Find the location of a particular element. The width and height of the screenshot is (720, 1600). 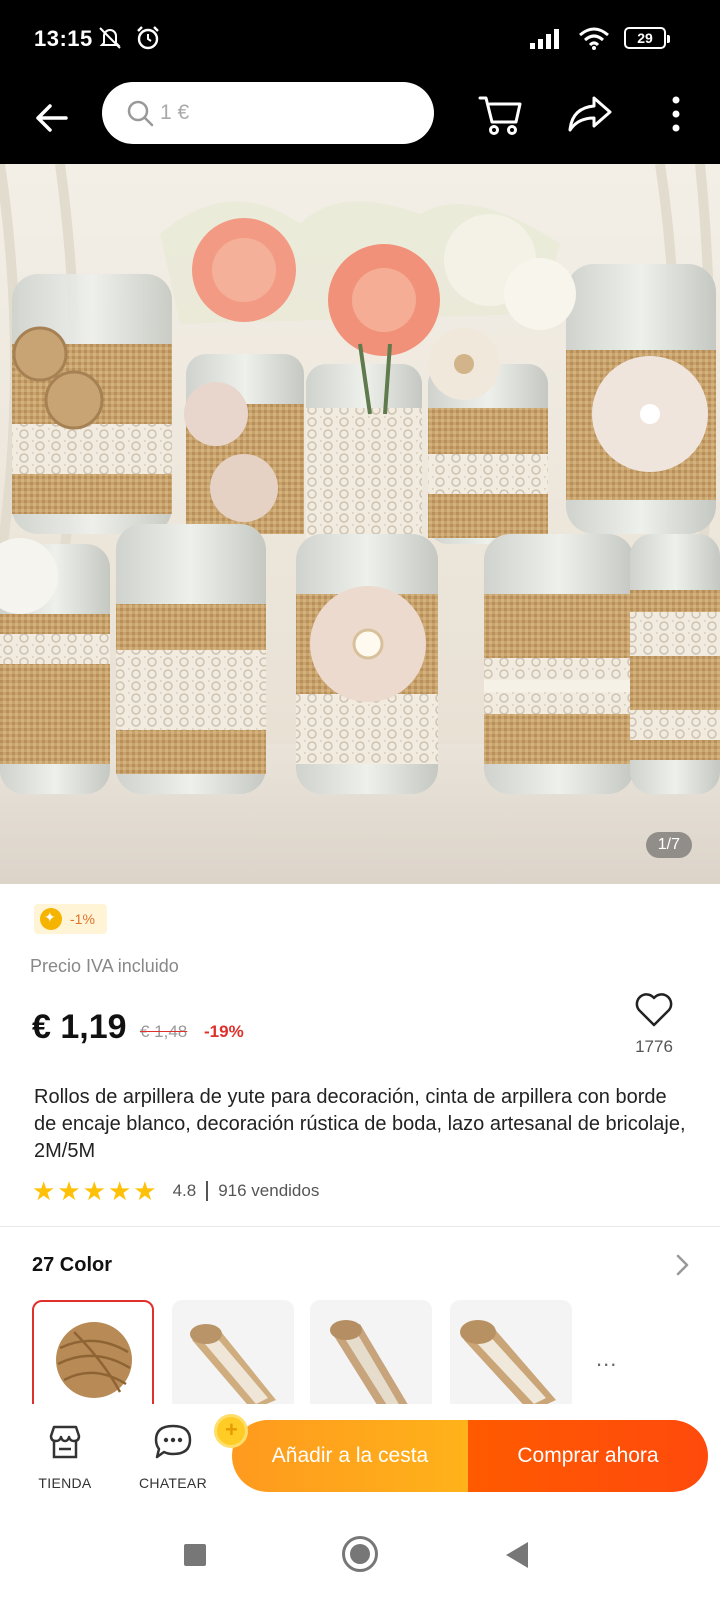

vat-note: Precio IVA incluido is located at coordinates (104, 966).